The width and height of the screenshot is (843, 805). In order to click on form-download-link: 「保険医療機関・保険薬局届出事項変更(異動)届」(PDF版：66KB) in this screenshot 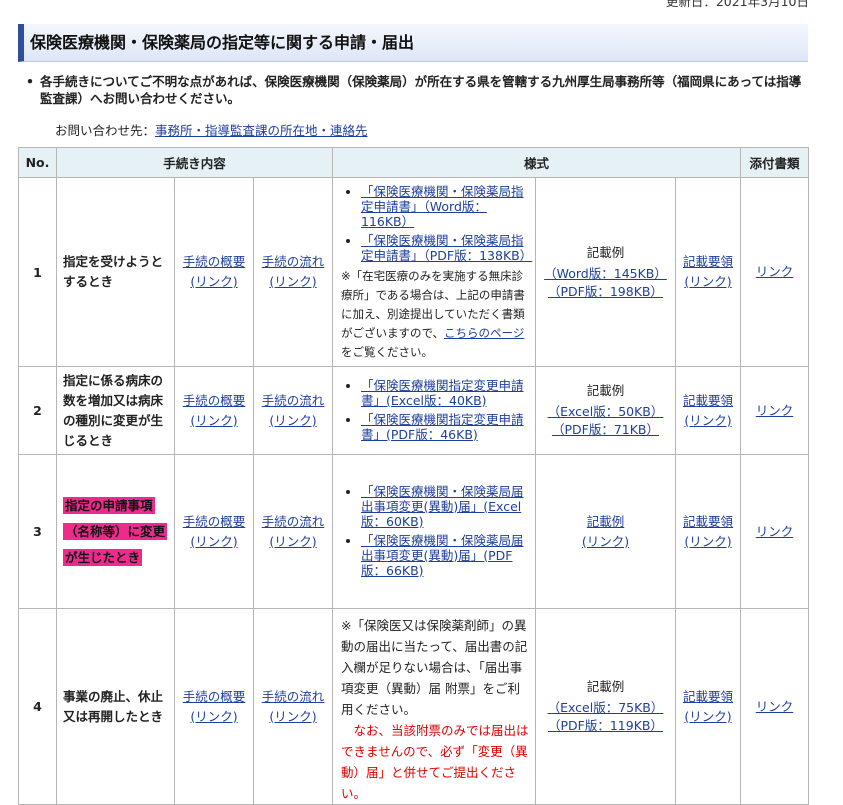, I will do `click(442, 555)`.